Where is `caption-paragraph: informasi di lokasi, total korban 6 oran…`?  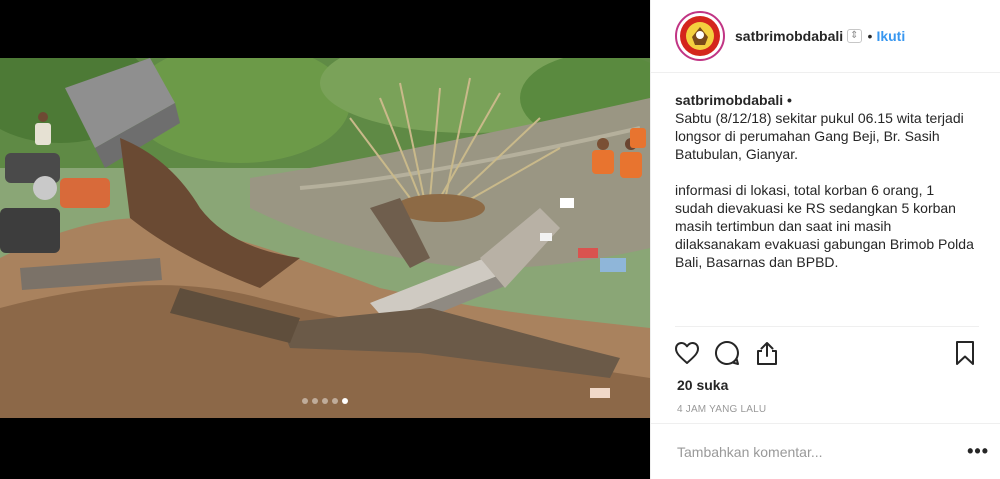
caption-paragraph: informasi di lokasi, total korban 6 oran… is located at coordinates (824, 226).